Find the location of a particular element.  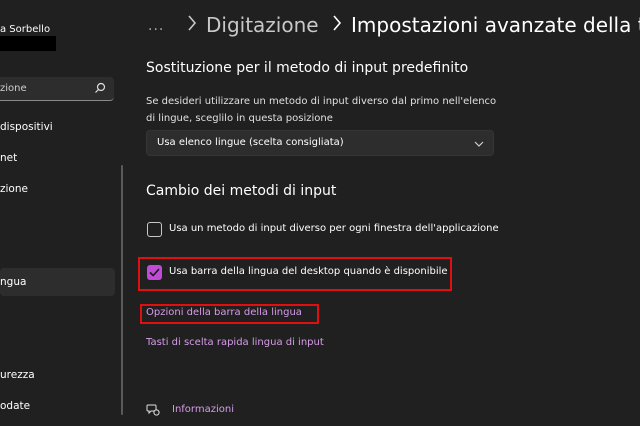

language-bar-options-link: Opzioni della barra della lingua is located at coordinates (224, 312).